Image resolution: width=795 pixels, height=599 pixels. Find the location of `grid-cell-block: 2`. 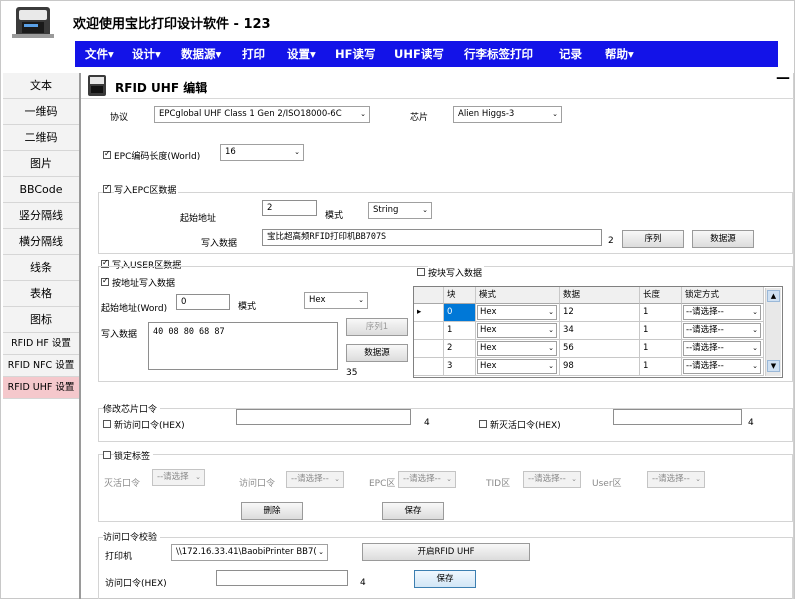

grid-cell-block: 2 is located at coordinates (460, 349).